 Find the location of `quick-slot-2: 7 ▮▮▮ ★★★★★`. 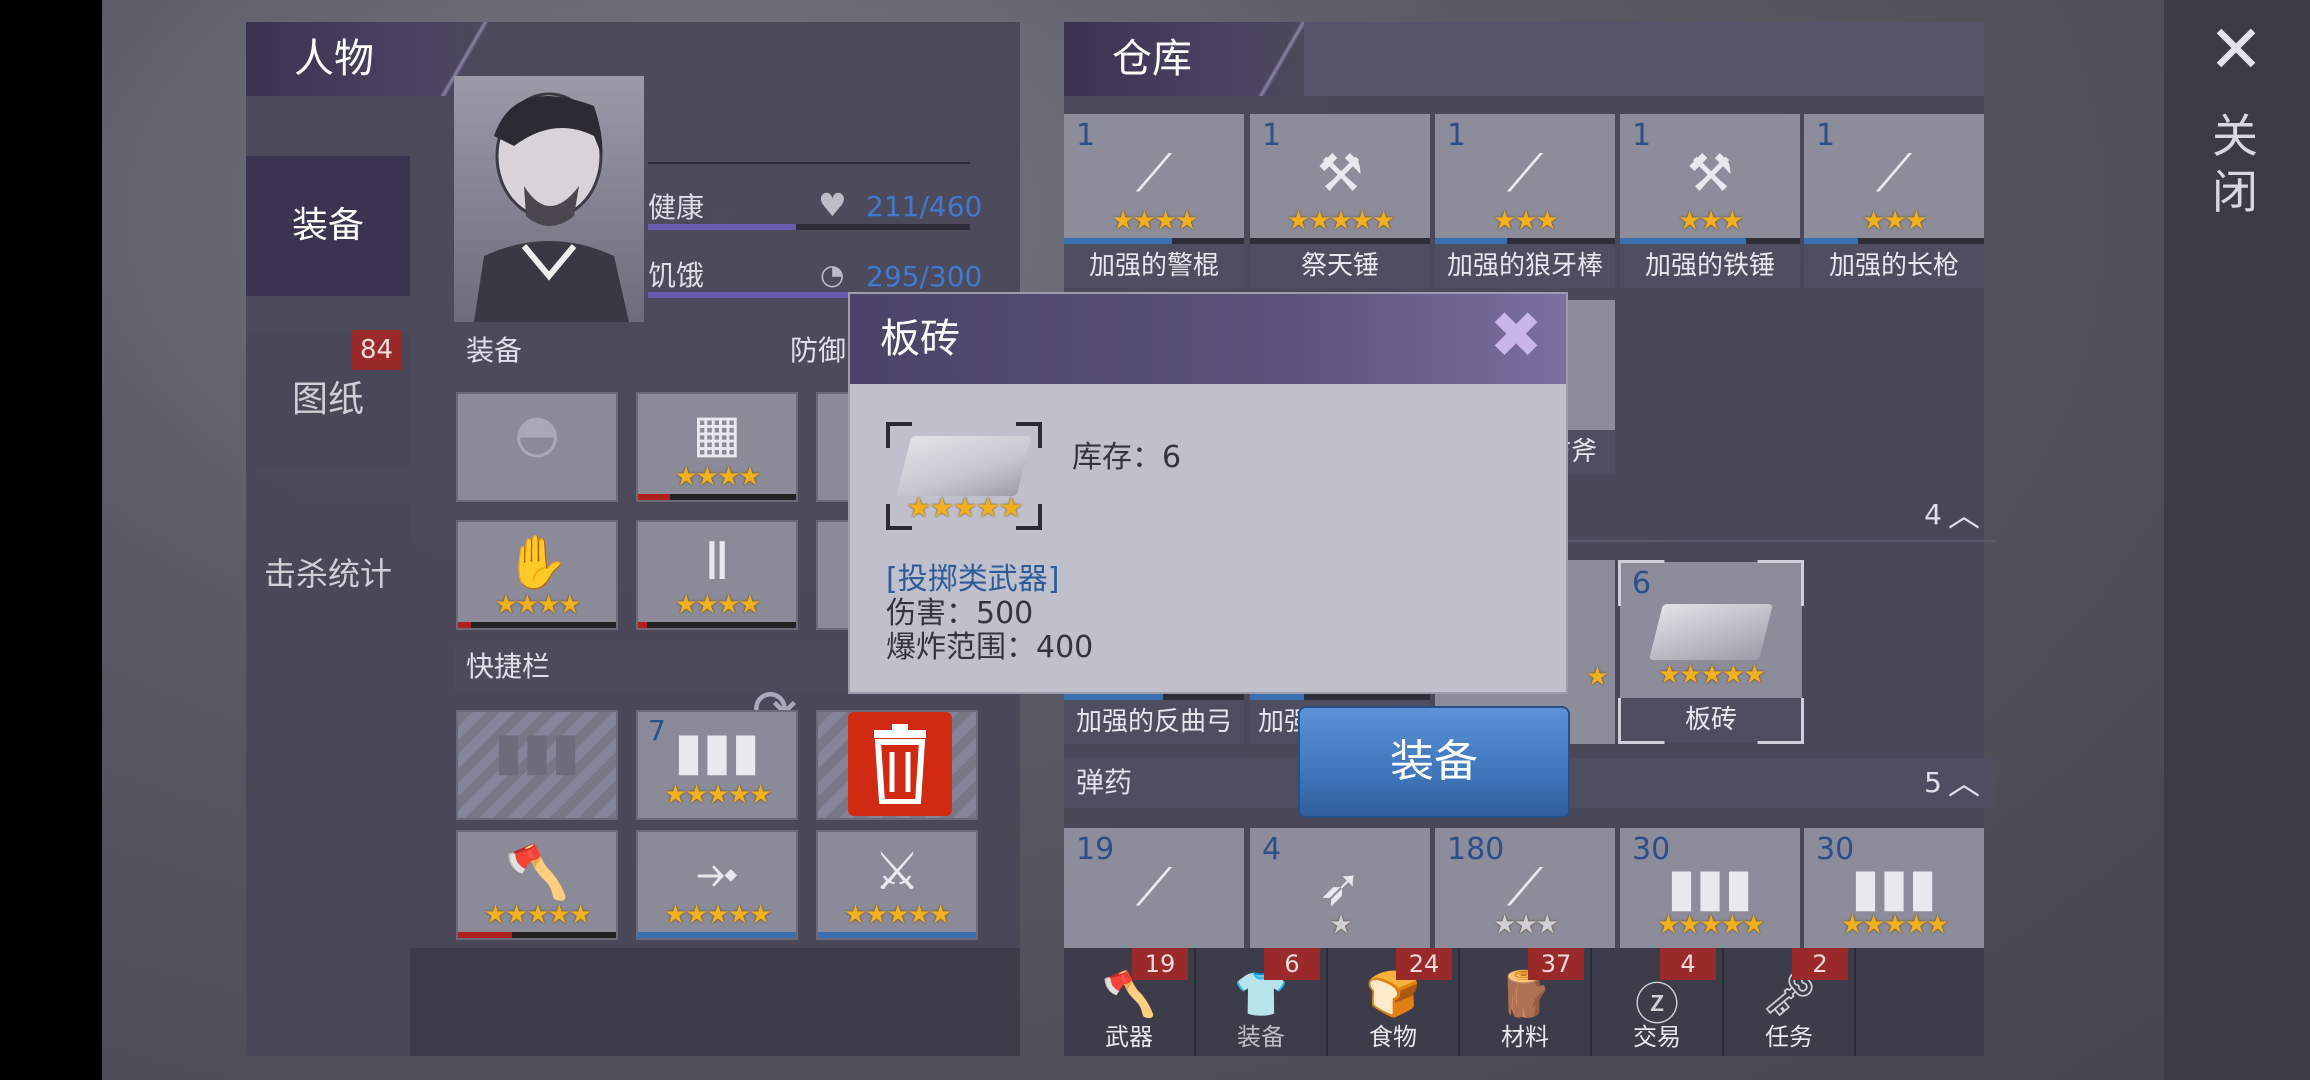

quick-slot-2: 7 ▮▮▮ ★★★★★ is located at coordinates (717, 765).